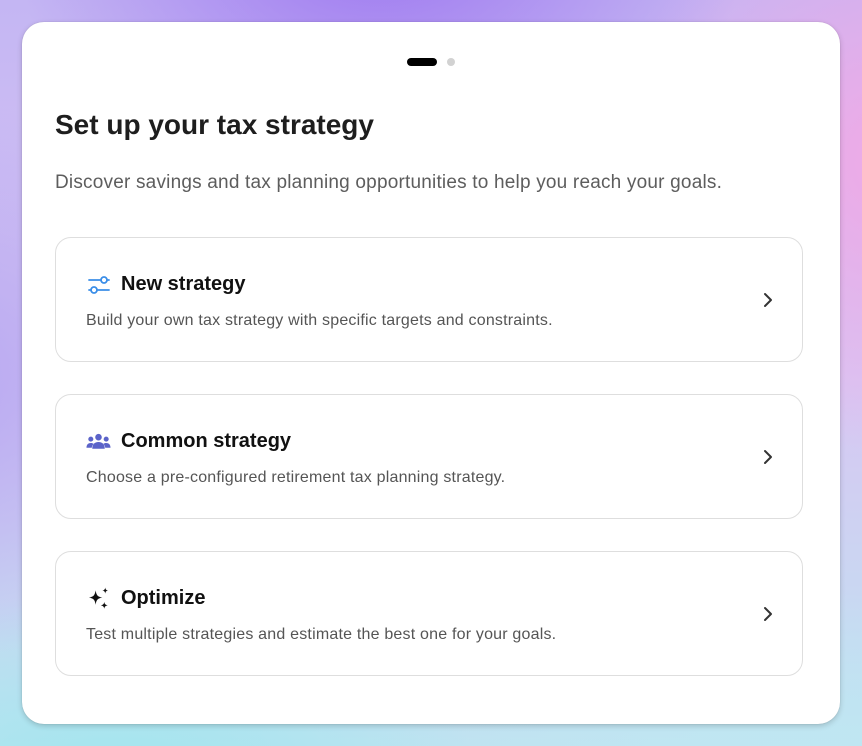 This screenshot has width=862, height=746. What do you see at coordinates (183, 284) in the screenshot?
I see `option-title: New strategy` at bounding box center [183, 284].